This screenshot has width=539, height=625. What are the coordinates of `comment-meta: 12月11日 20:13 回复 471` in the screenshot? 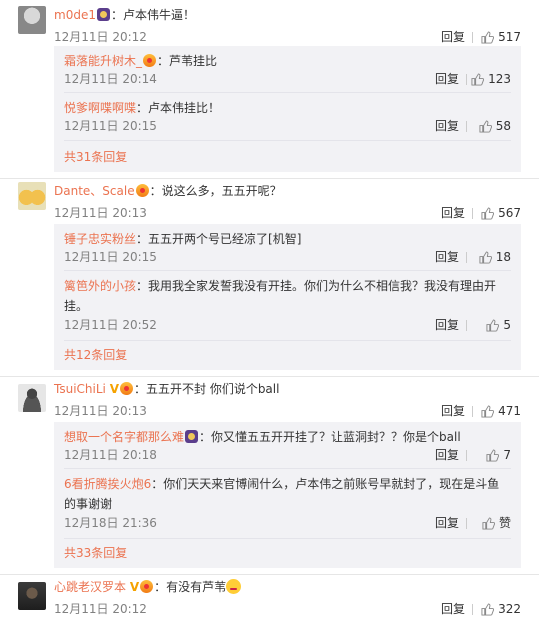 It's located at (287, 411).